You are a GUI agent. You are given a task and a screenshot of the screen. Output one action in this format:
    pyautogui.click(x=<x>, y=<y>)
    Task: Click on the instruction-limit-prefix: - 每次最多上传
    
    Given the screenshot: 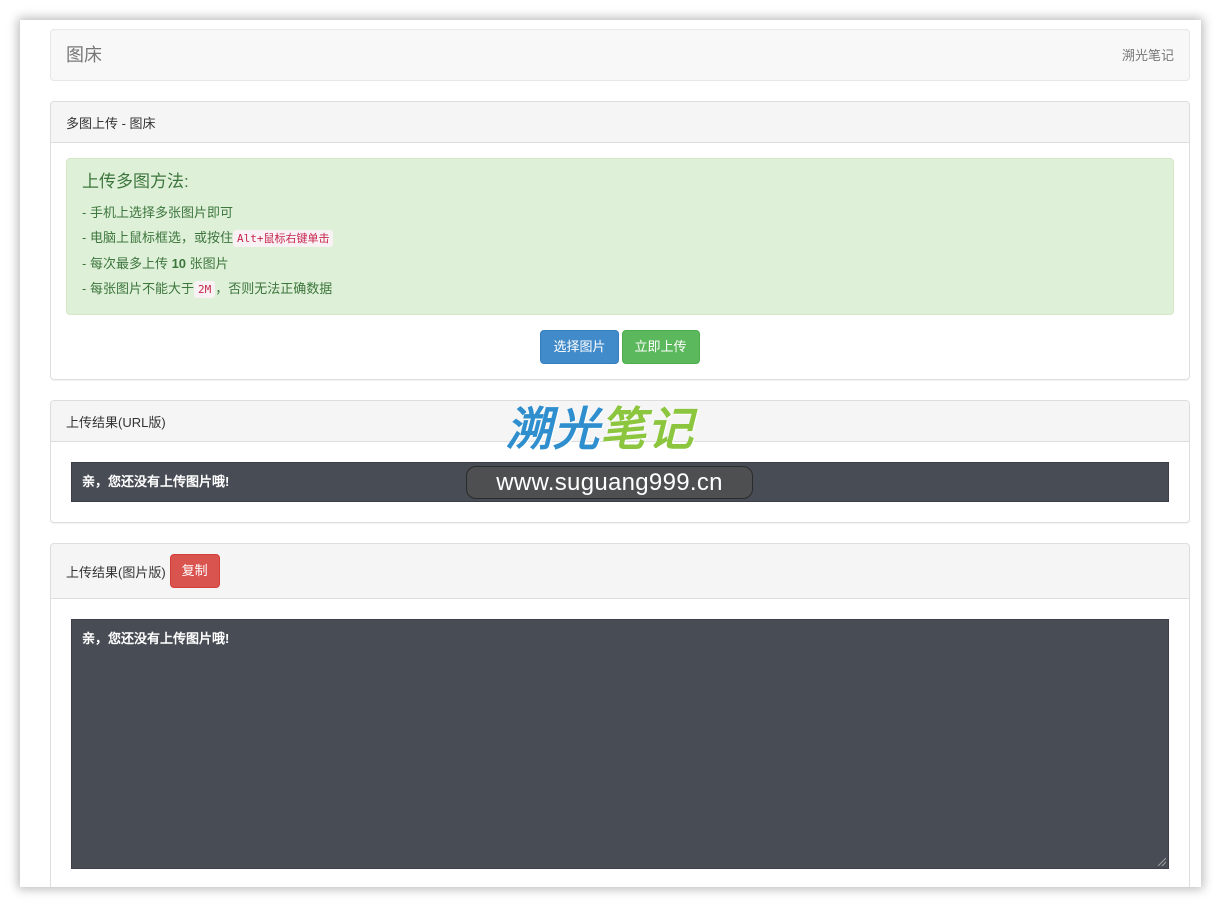 What is the action you would take?
    pyautogui.click(x=127, y=263)
    